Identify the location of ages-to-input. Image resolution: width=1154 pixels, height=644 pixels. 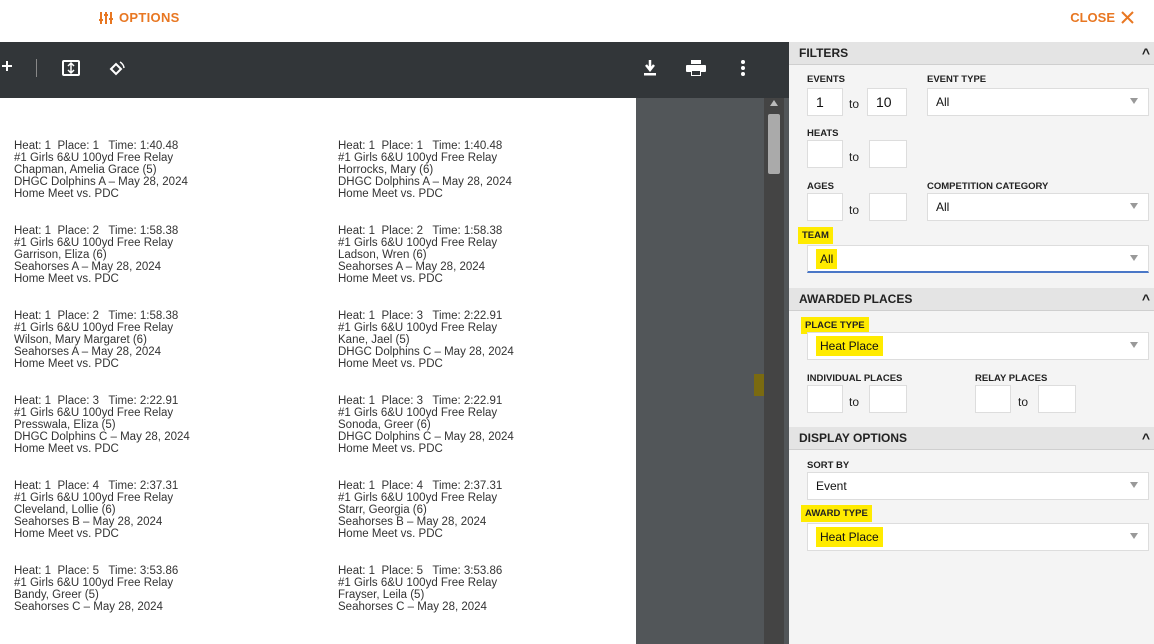
(888, 207).